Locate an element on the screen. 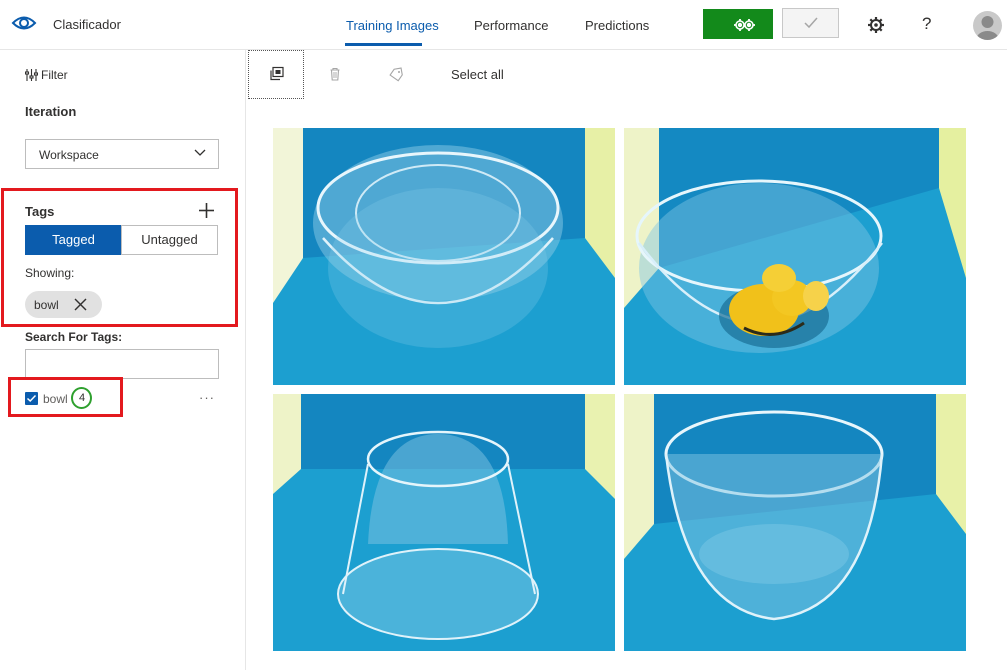 This screenshot has height=670, width=1007. tag-more-options-button: ··· is located at coordinates (207, 397).